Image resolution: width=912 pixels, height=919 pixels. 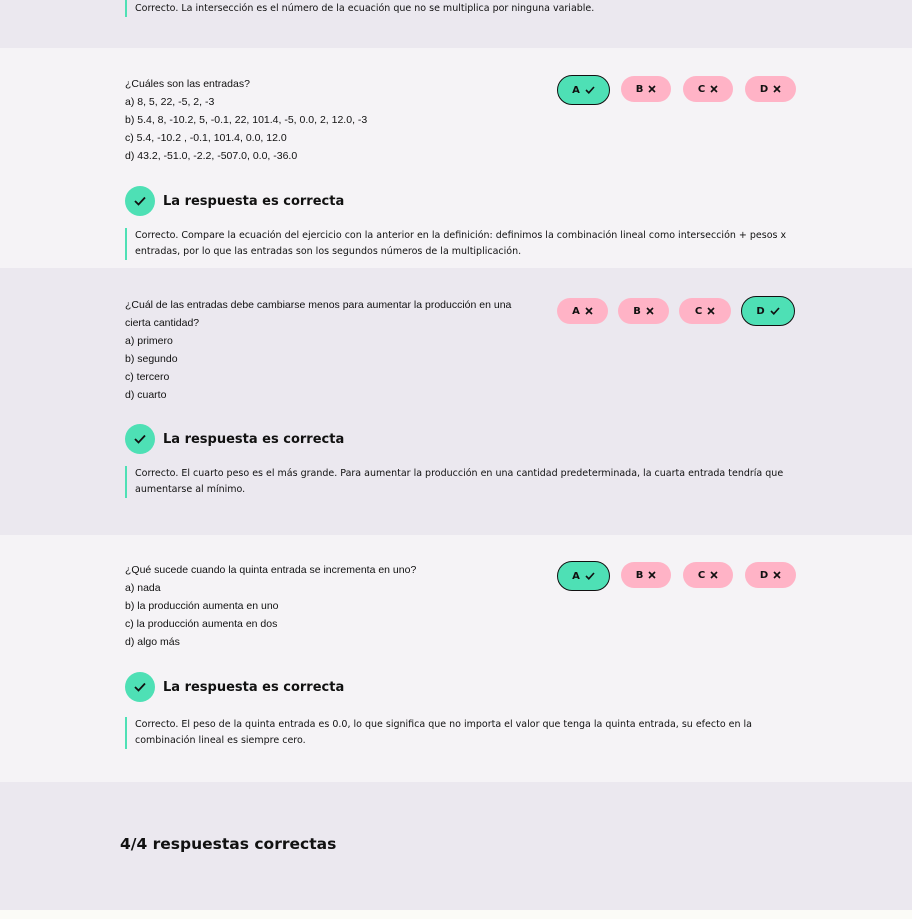 I want to click on question-prompt-continued: cierta cantidad?, so click(x=162, y=323).